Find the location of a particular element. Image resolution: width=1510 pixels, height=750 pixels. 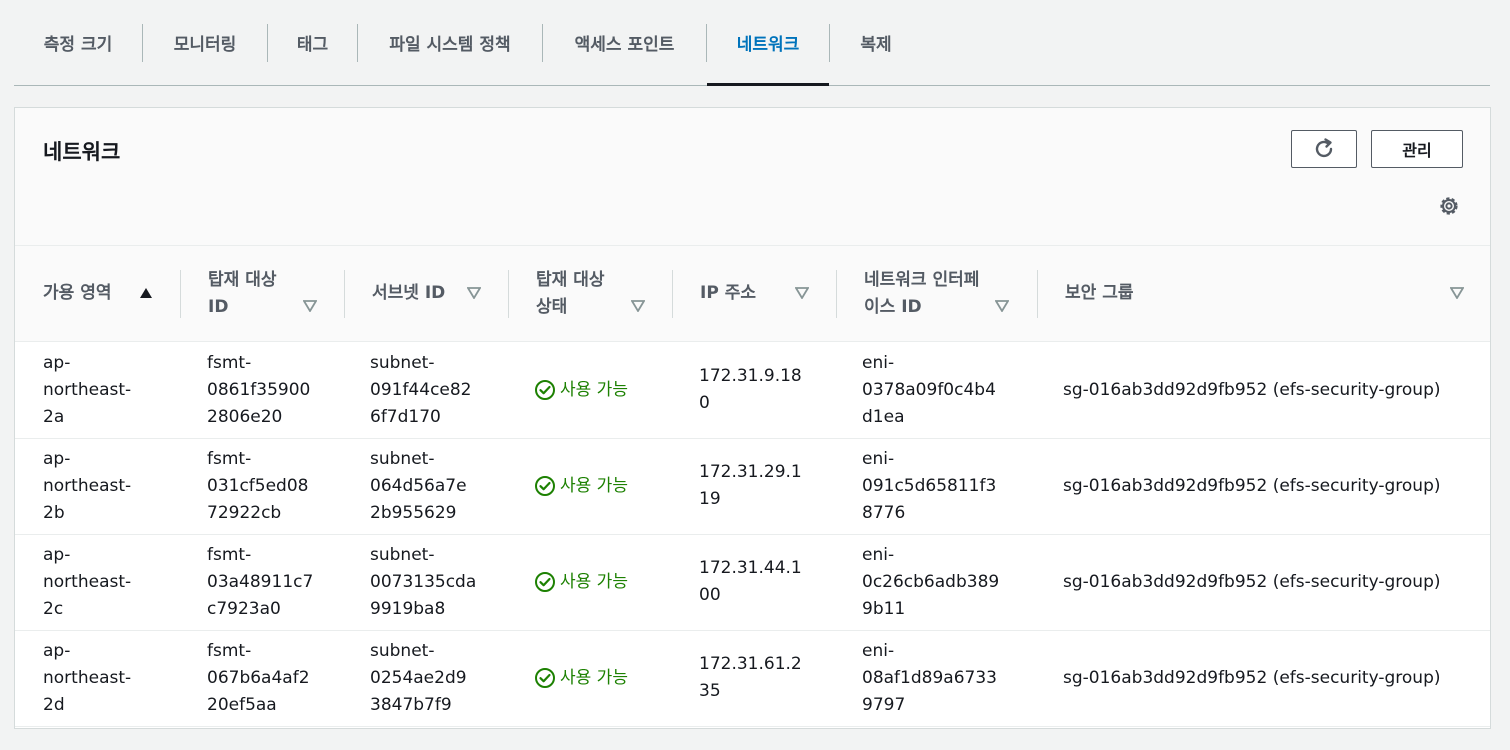

cell-mount-target-id: fsmt- 03a48911c7 c7923a0 is located at coordinates (277, 582).